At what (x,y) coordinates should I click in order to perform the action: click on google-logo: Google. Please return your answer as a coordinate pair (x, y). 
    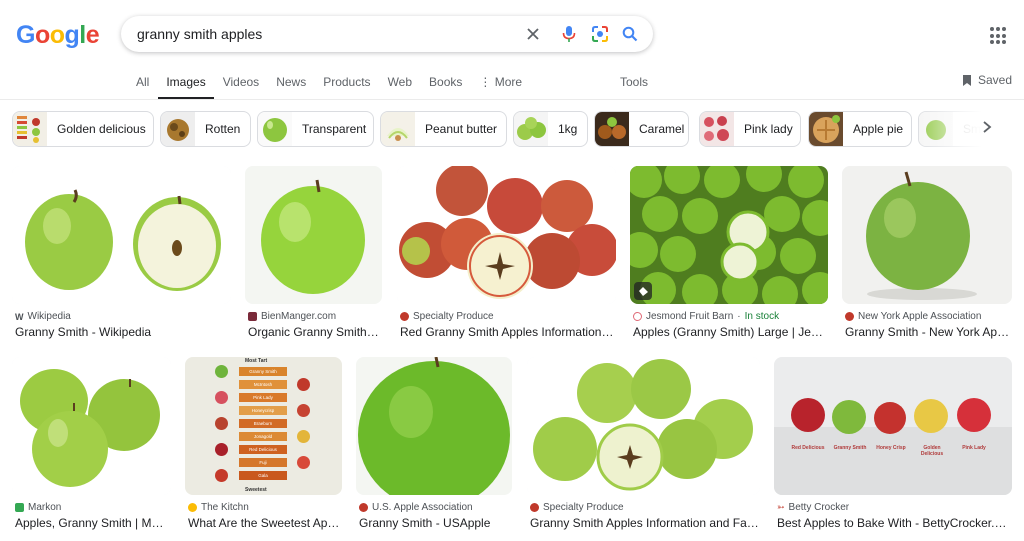
    Looking at the image, I should click on (58, 35).